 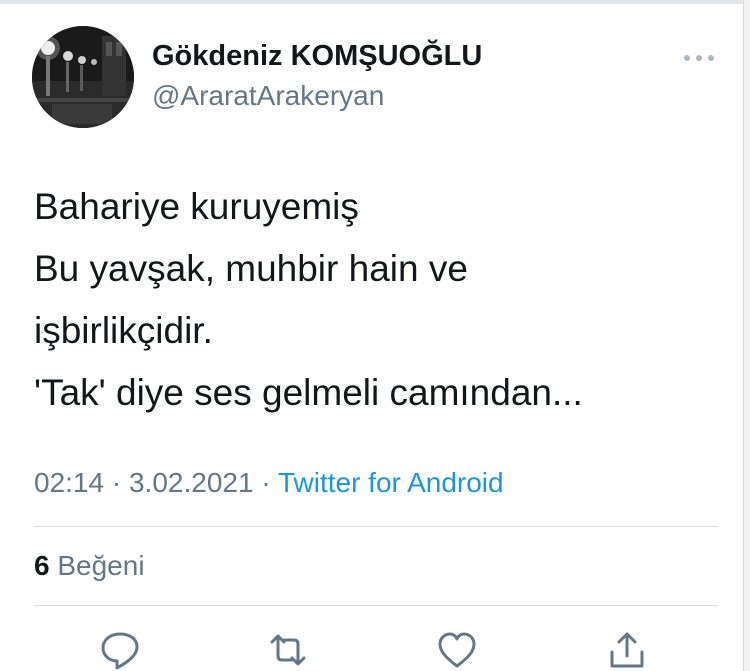 What do you see at coordinates (42, 565) in the screenshot?
I see `likes-number: 6` at bounding box center [42, 565].